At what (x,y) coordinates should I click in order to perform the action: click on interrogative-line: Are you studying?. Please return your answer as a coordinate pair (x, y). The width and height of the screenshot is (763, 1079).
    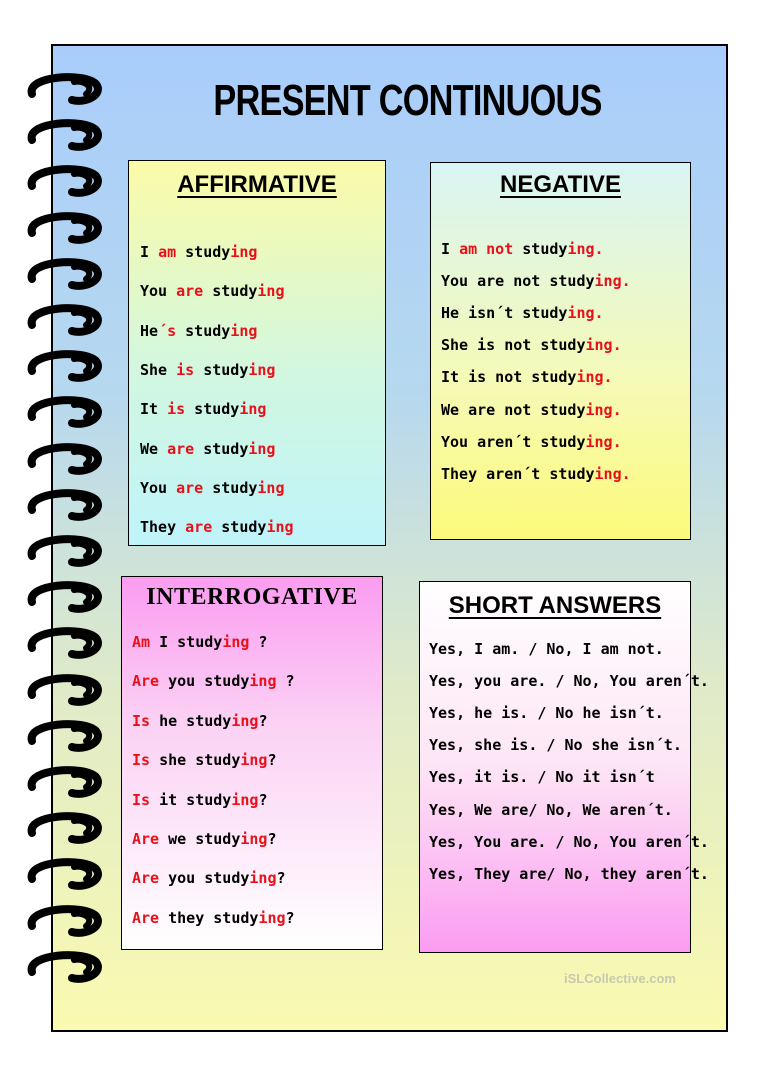
    Looking at the image, I should click on (209, 878).